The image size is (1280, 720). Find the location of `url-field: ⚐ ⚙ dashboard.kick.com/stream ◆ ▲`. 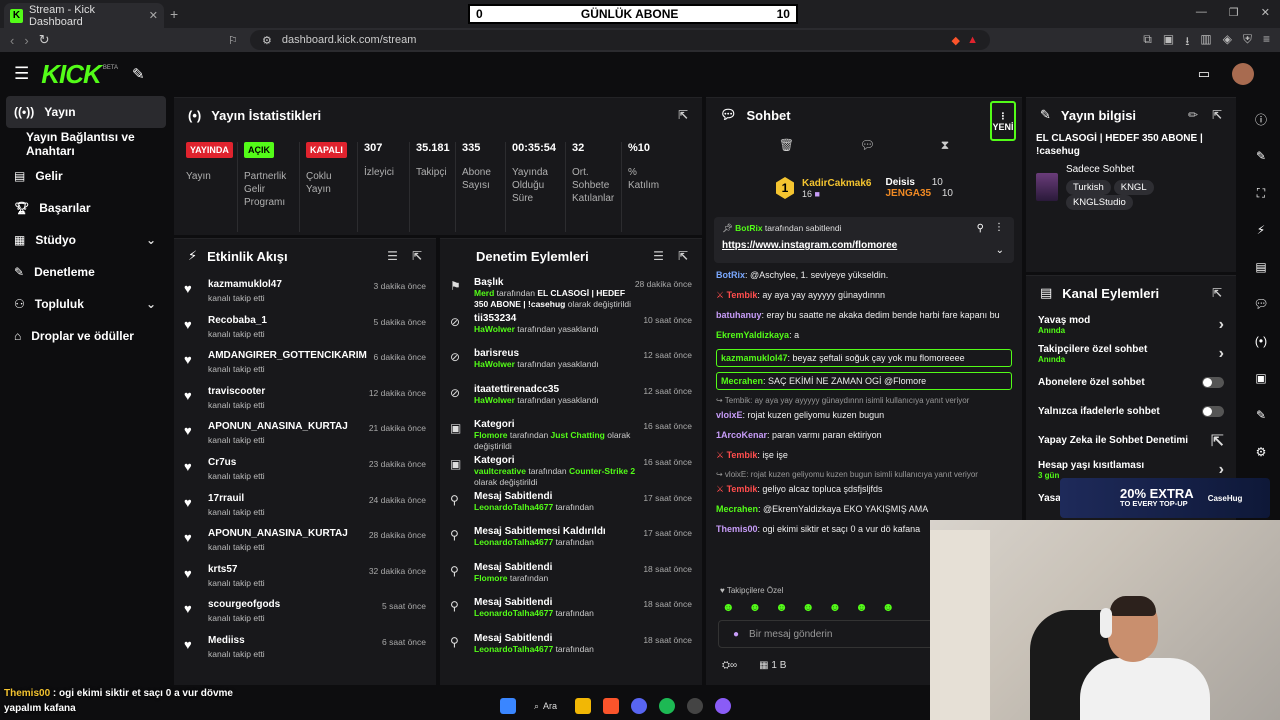

url-field: ⚐ ⚙ dashboard.kick.com/stream ◆ ▲ is located at coordinates (609, 40).